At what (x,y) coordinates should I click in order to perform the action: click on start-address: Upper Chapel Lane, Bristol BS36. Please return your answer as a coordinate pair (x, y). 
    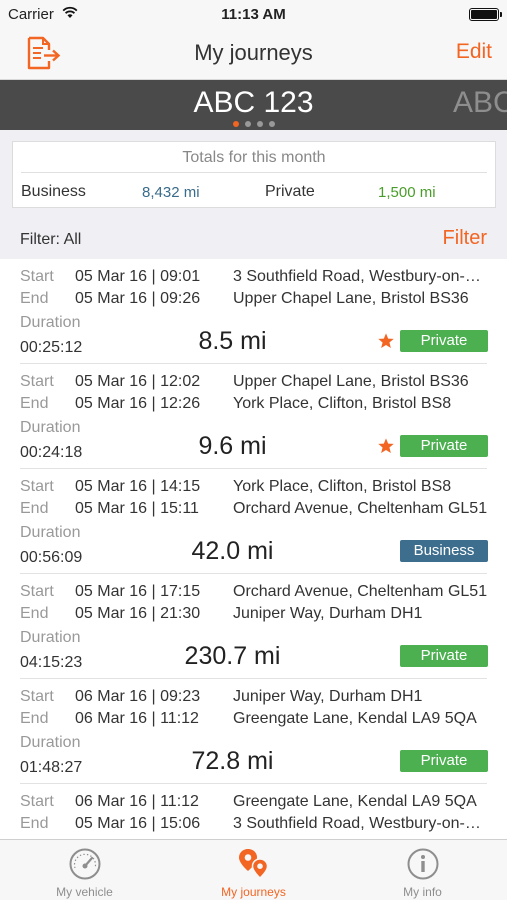
    Looking at the image, I should click on (351, 381).